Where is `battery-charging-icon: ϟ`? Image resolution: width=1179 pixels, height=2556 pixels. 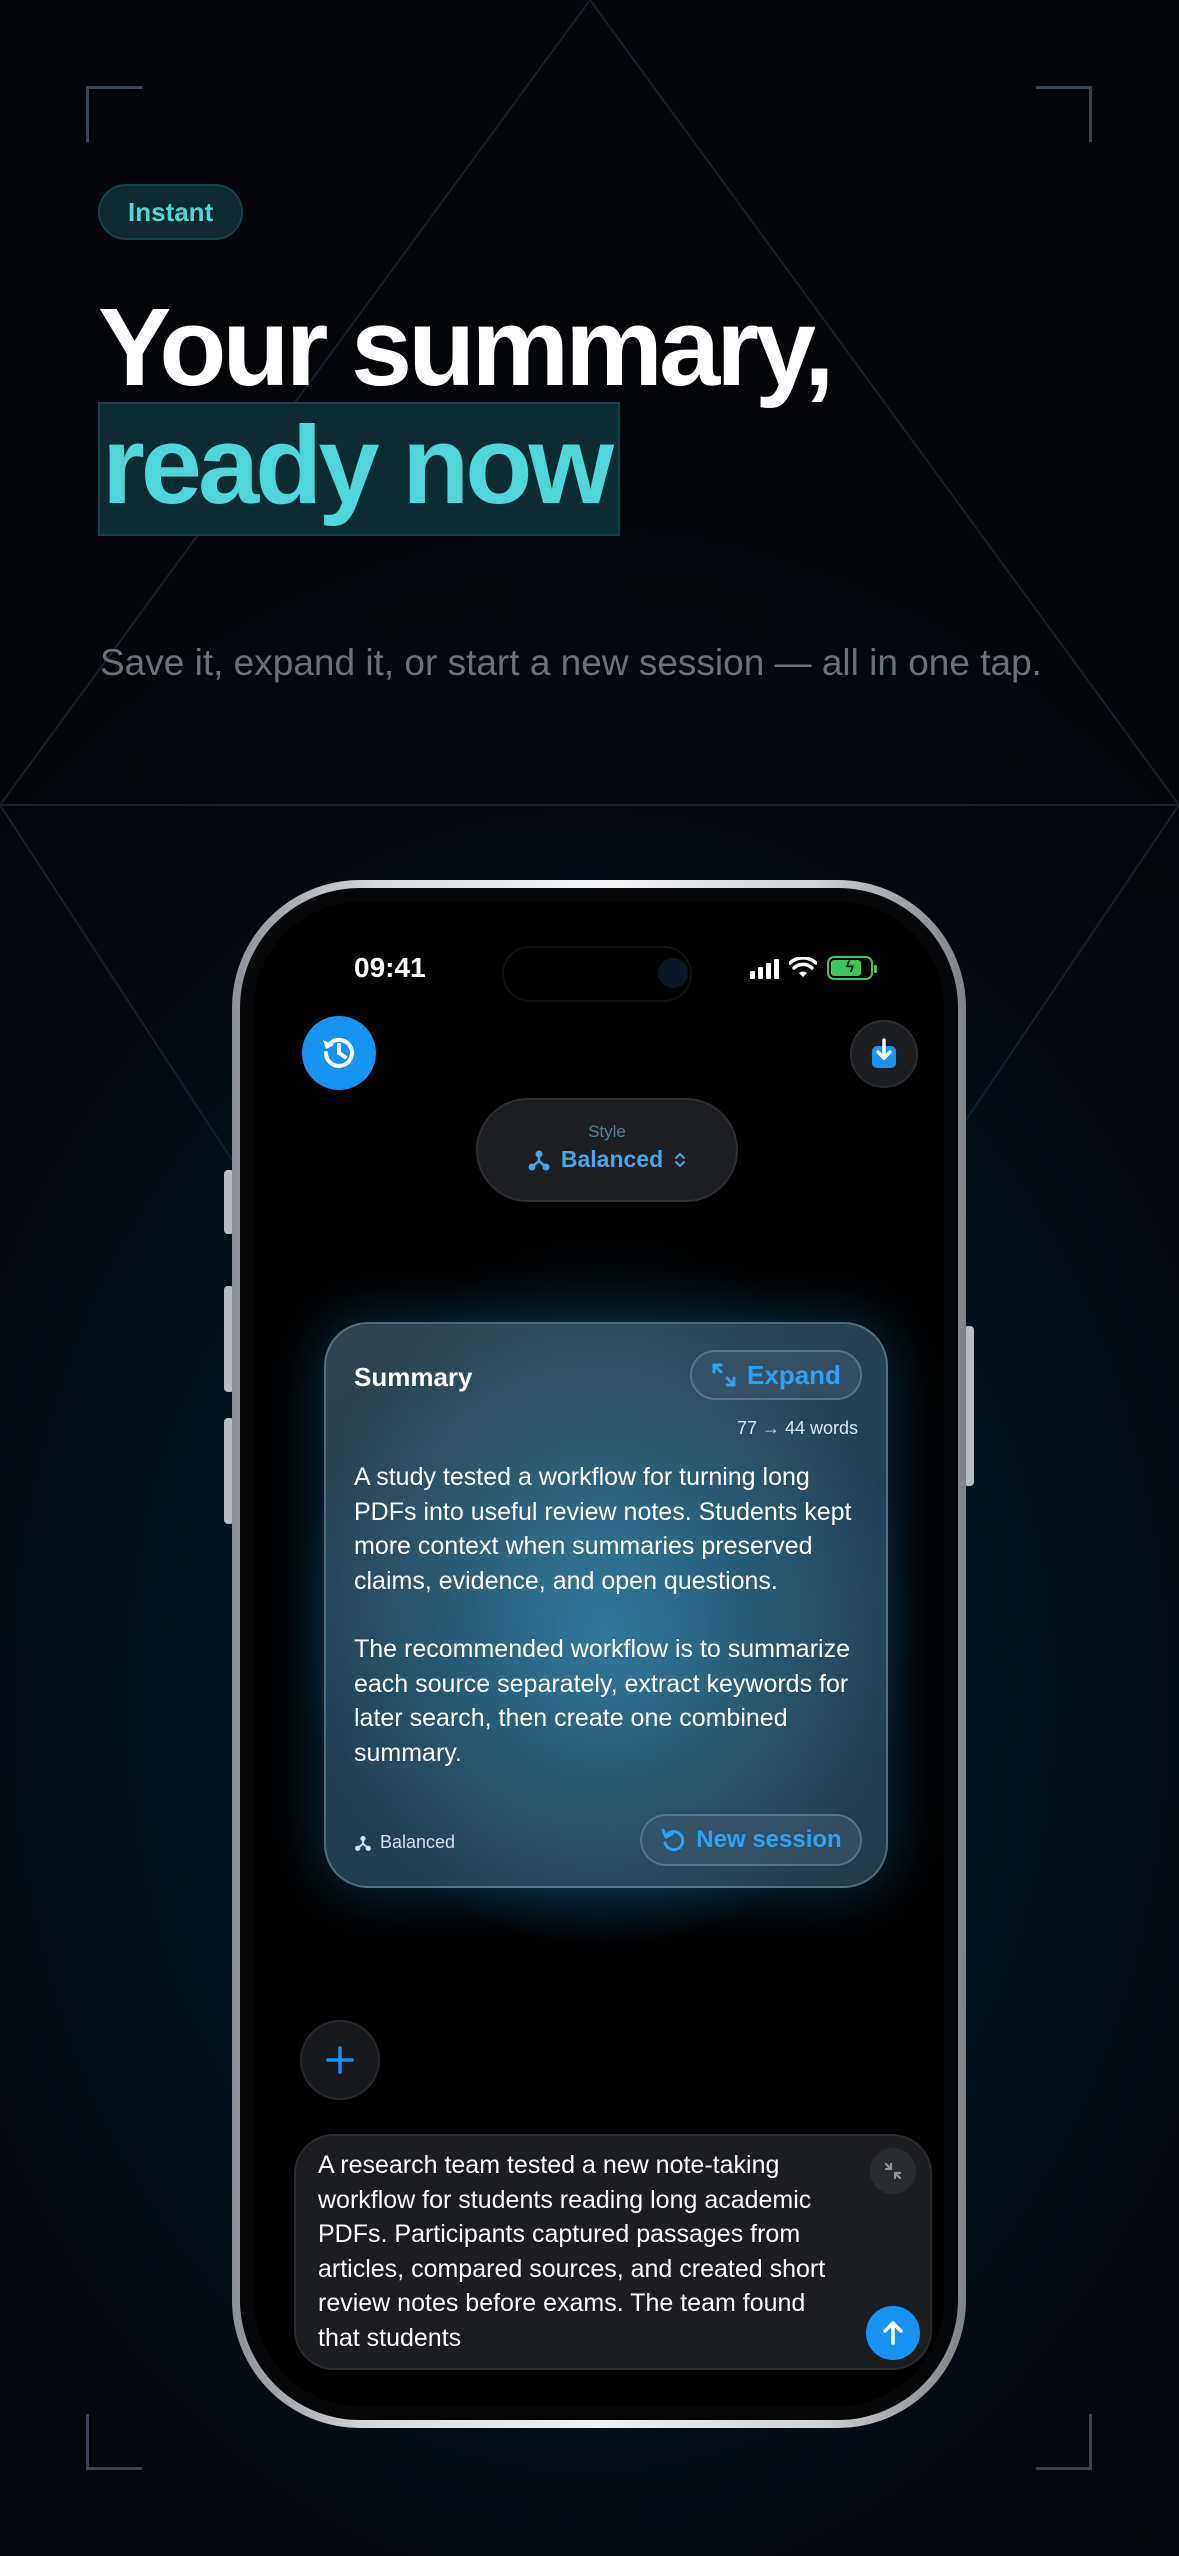 battery-charging-icon: ϟ is located at coordinates (852, 968).